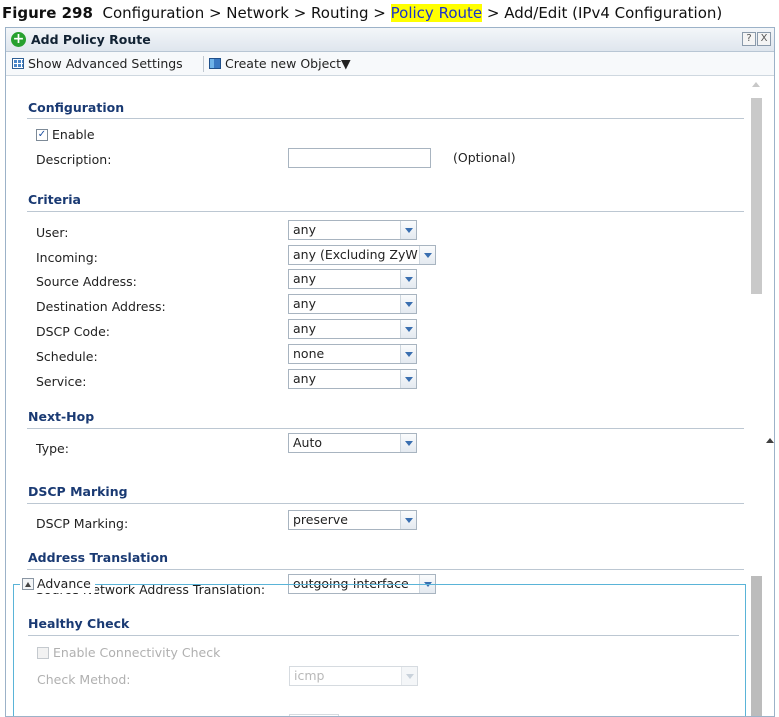 The height and width of the screenshot is (717, 779). Describe the element at coordinates (288, 63) in the screenshot. I see `create-new-object-label: Create new Object▼` at that location.